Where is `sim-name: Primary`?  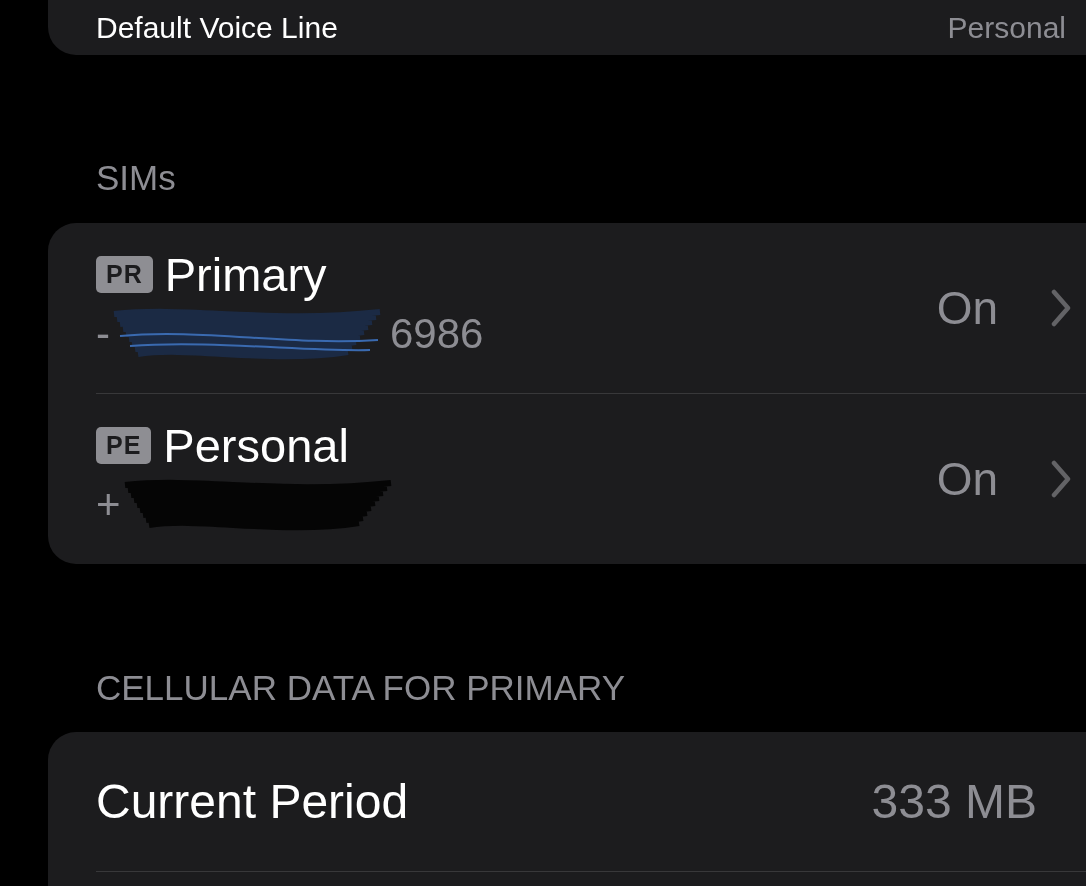
sim-name: Primary is located at coordinates (245, 274).